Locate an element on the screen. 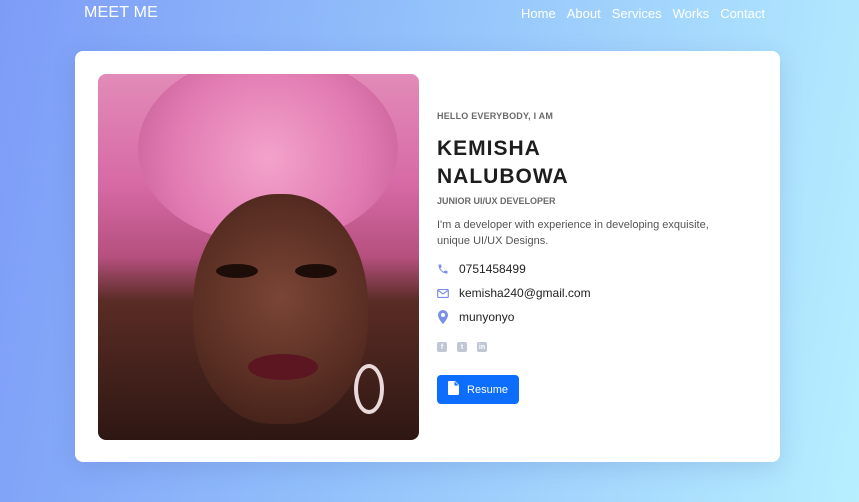 This screenshot has width=859, height=502. profile-name: KEMISHA NALUBOWA is located at coordinates (503, 163).